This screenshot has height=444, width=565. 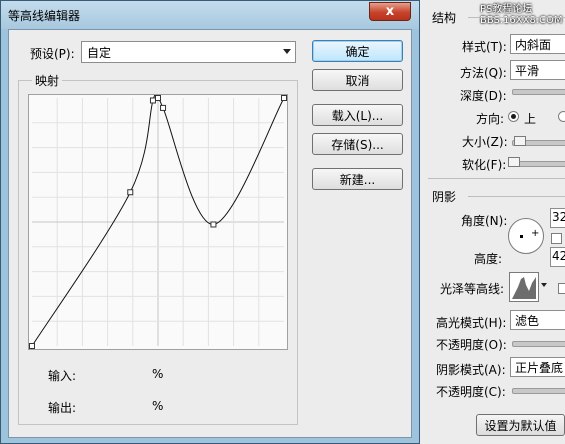 What do you see at coordinates (516, 17) in the screenshot?
I see `structure-divider` at bounding box center [516, 17].